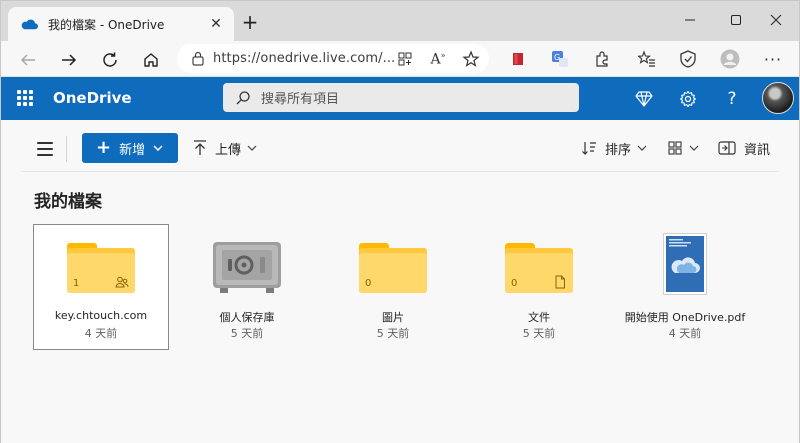 This screenshot has height=443, width=800. I want to click on page-title: 我的檔案, so click(68, 202).